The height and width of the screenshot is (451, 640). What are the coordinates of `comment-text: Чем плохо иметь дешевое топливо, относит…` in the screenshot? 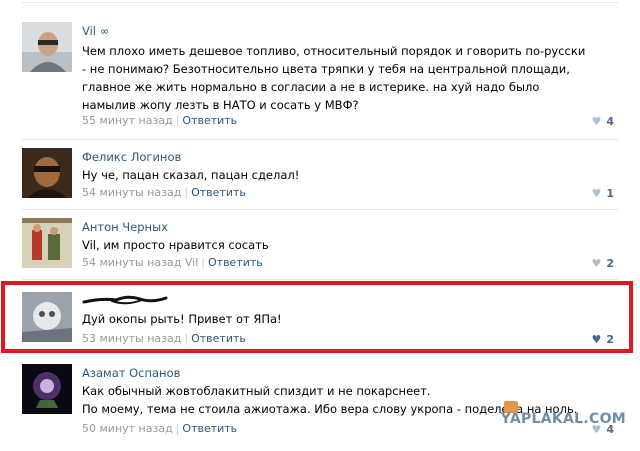 It's located at (334, 78).